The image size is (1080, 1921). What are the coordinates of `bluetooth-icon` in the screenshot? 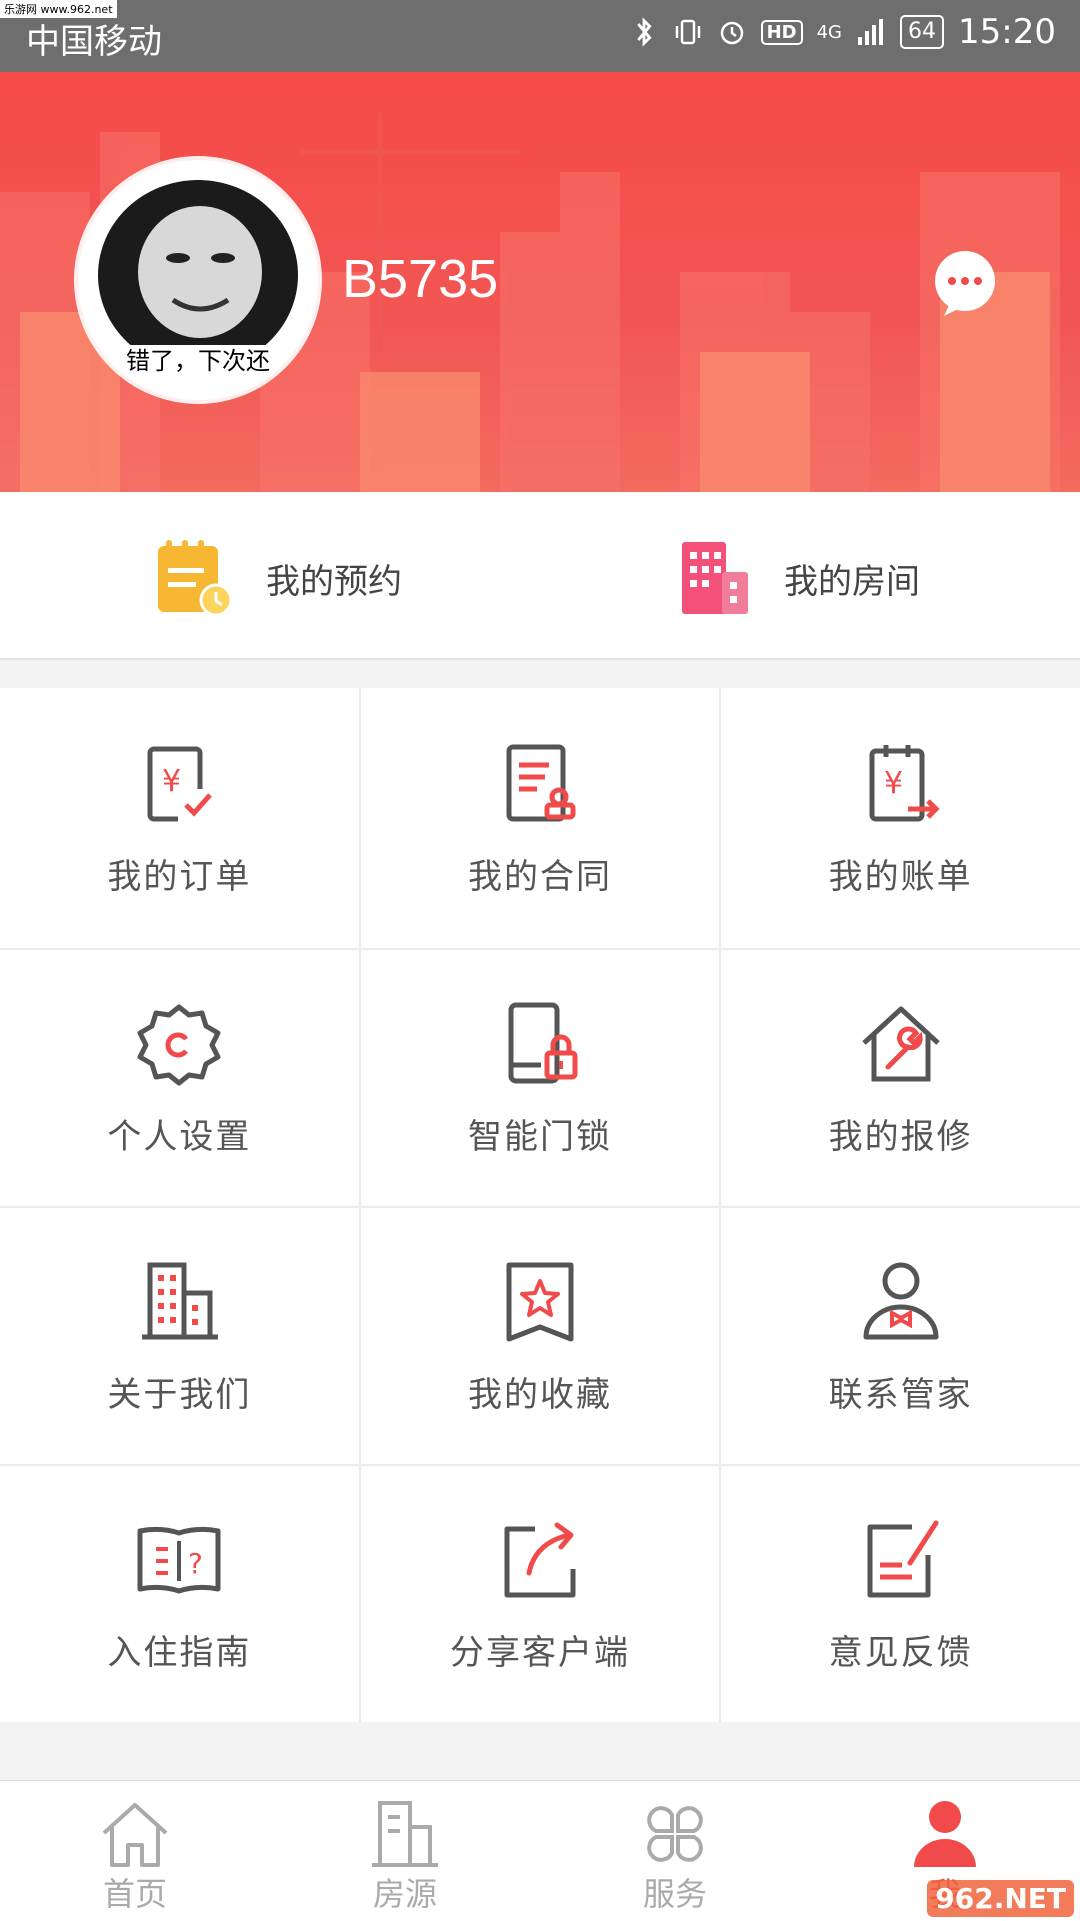 It's located at (644, 32).